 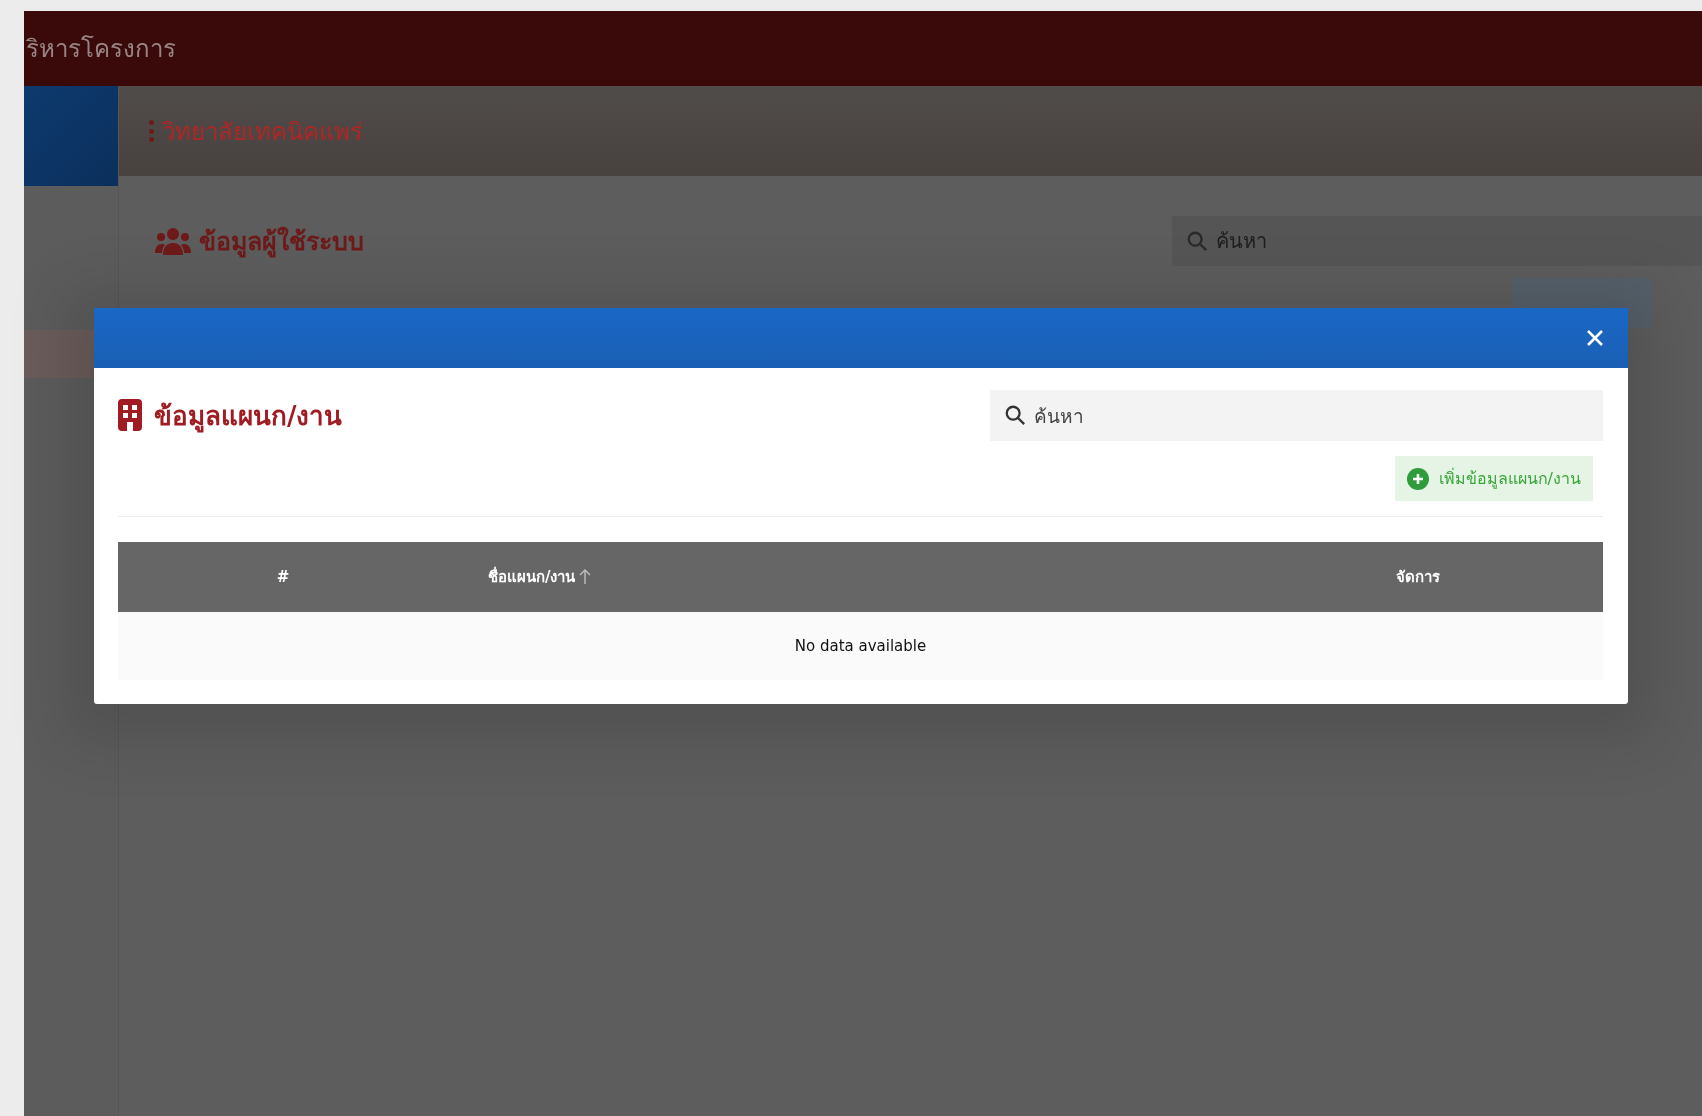 What do you see at coordinates (283, 577) in the screenshot?
I see `column-header: #` at bounding box center [283, 577].